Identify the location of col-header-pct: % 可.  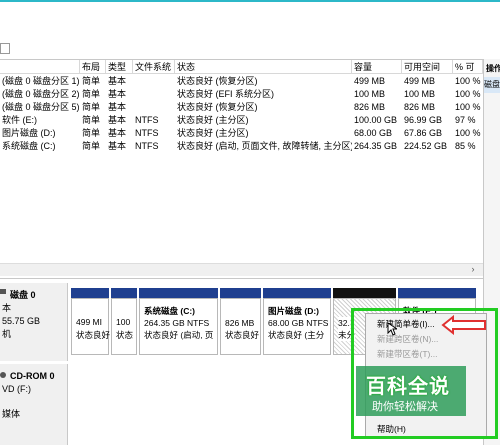
(468, 67).